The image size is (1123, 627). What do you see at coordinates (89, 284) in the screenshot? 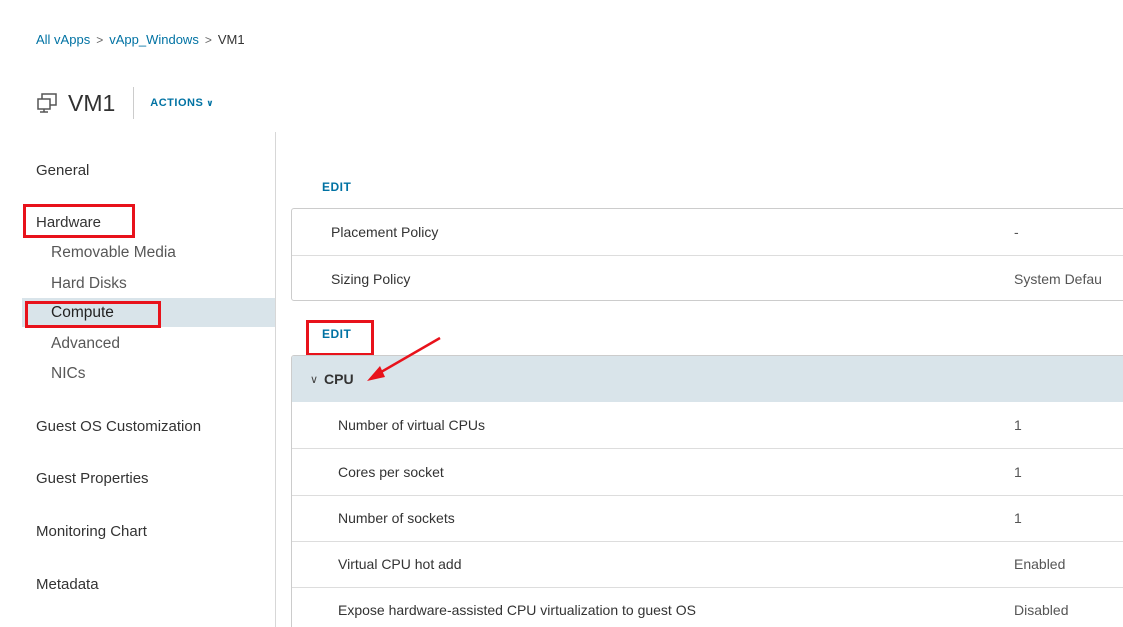
I see `sidebar-item-hard-disks: Hard Disks` at bounding box center [89, 284].